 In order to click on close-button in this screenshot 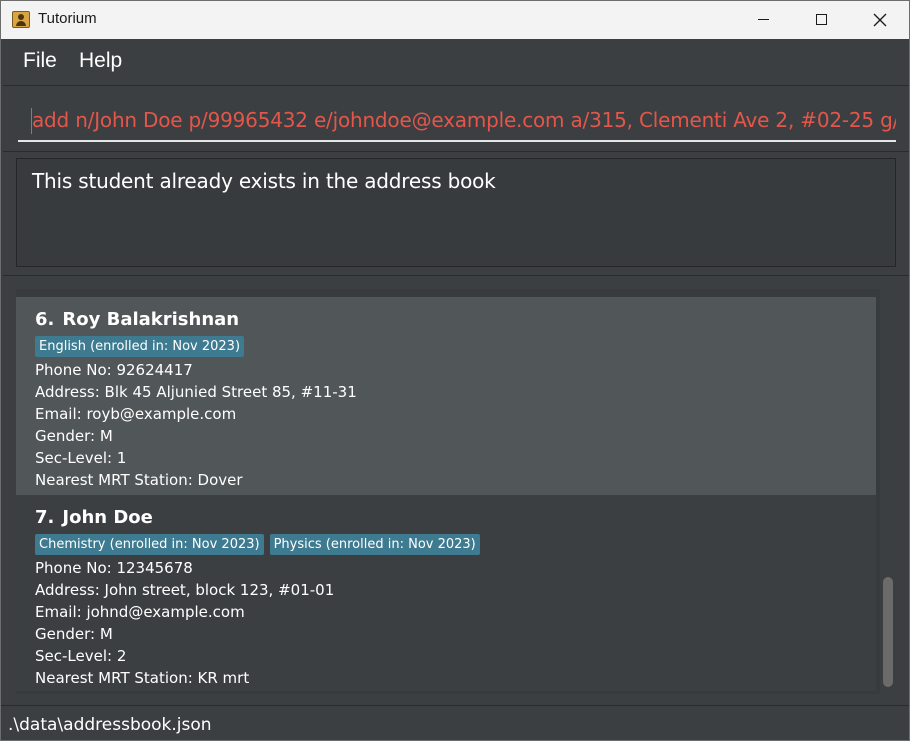, I will do `click(880, 20)`.